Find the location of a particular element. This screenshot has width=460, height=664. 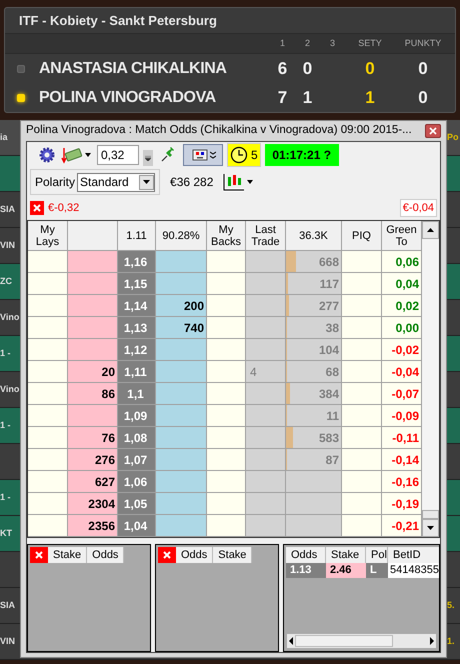

close-all-button is located at coordinates (37, 208).